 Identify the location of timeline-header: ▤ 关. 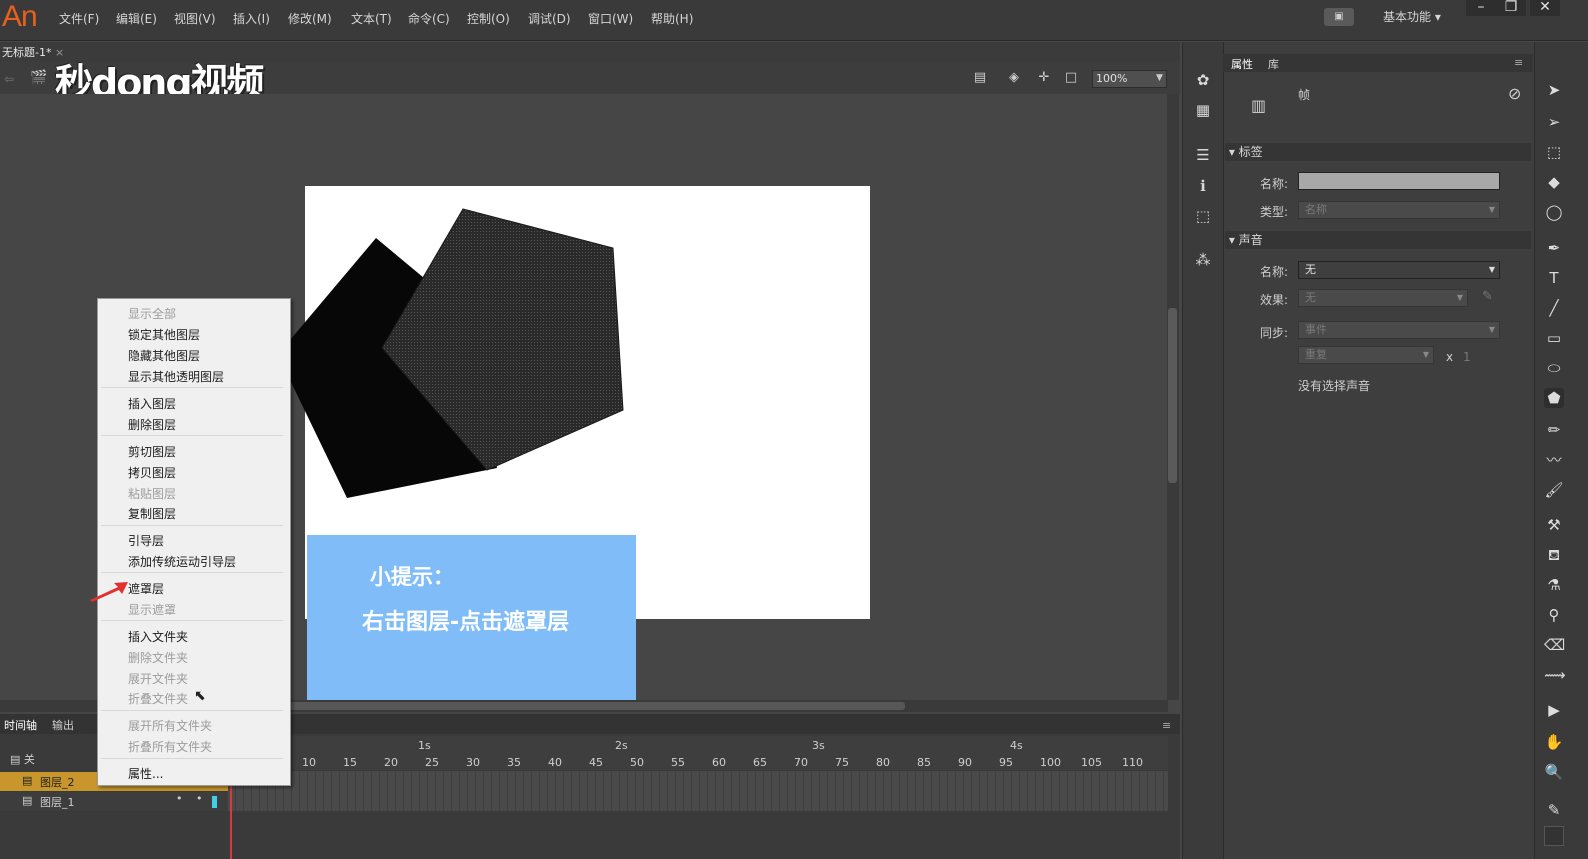
(22, 759).